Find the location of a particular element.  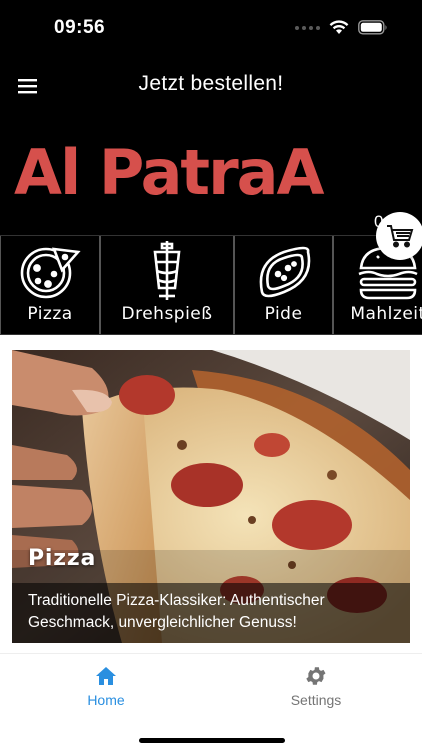

app-title: Jetzt bestellen! is located at coordinates (211, 83).